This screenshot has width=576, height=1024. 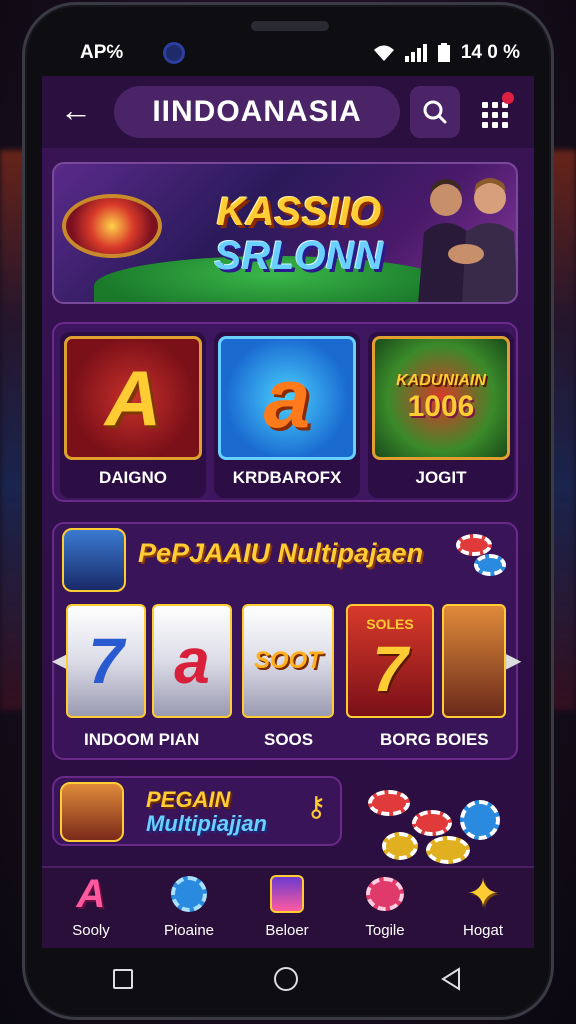 I want to click on jackpot-art: a, so click(x=287, y=398).